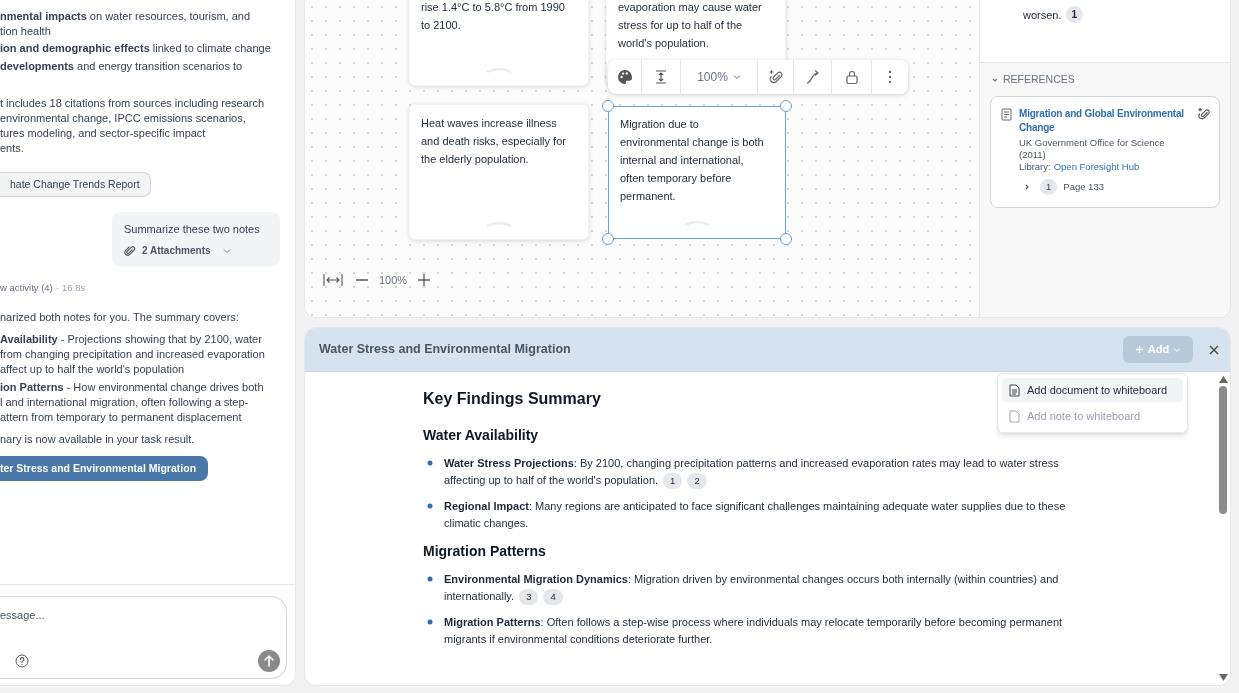 This screenshot has height=693, width=1239. I want to click on list-item-text: Water Stress Projections: By 2100, changing precipitation patterns and increased evaporation rates may lead to water stress affecting up to half of the world's population. 1 2, so click(765, 472).